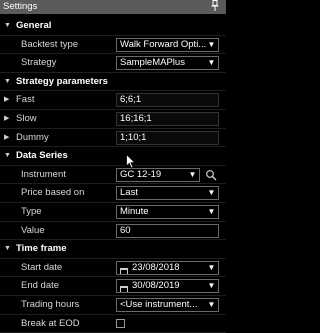 The width and height of the screenshot is (320, 333). Describe the element at coordinates (20, 6) in the screenshot. I see `window-title: Settings` at that location.